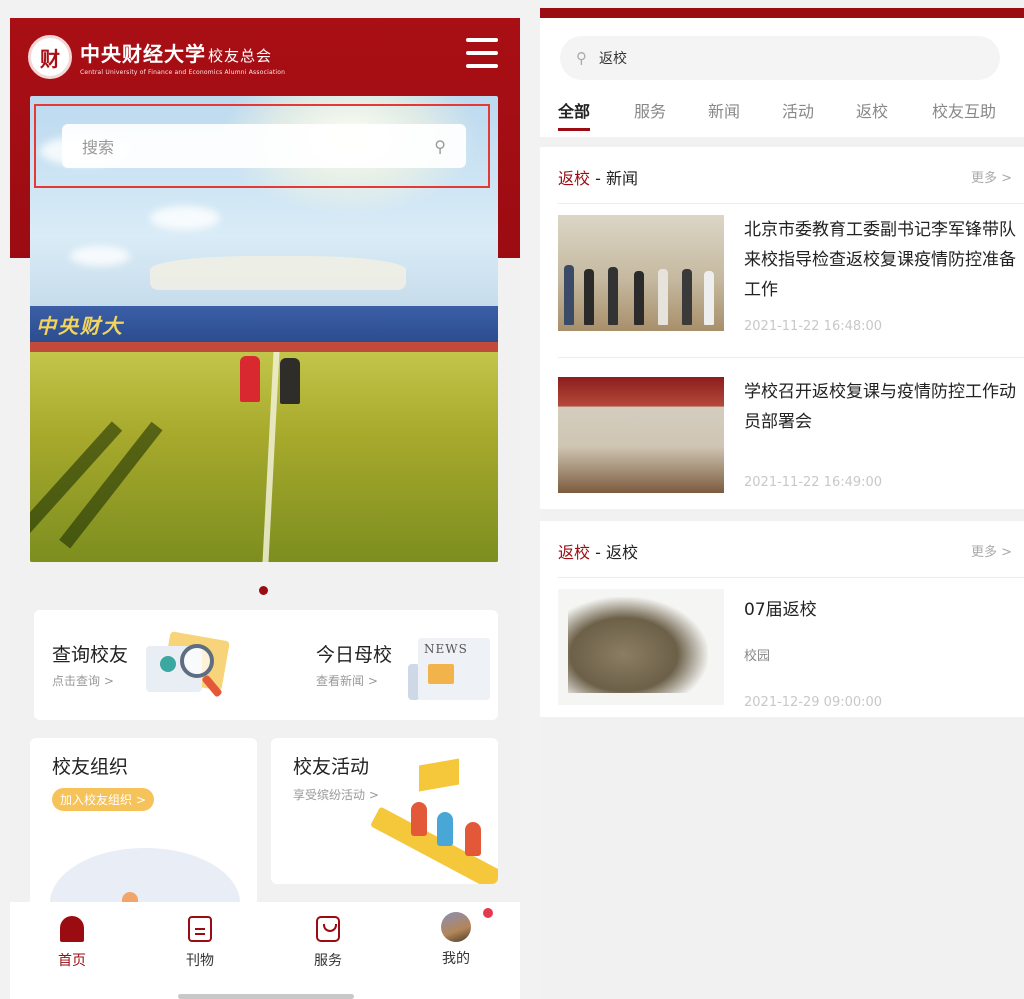  I want to click on search-input: ⚲ 返校, so click(780, 58).